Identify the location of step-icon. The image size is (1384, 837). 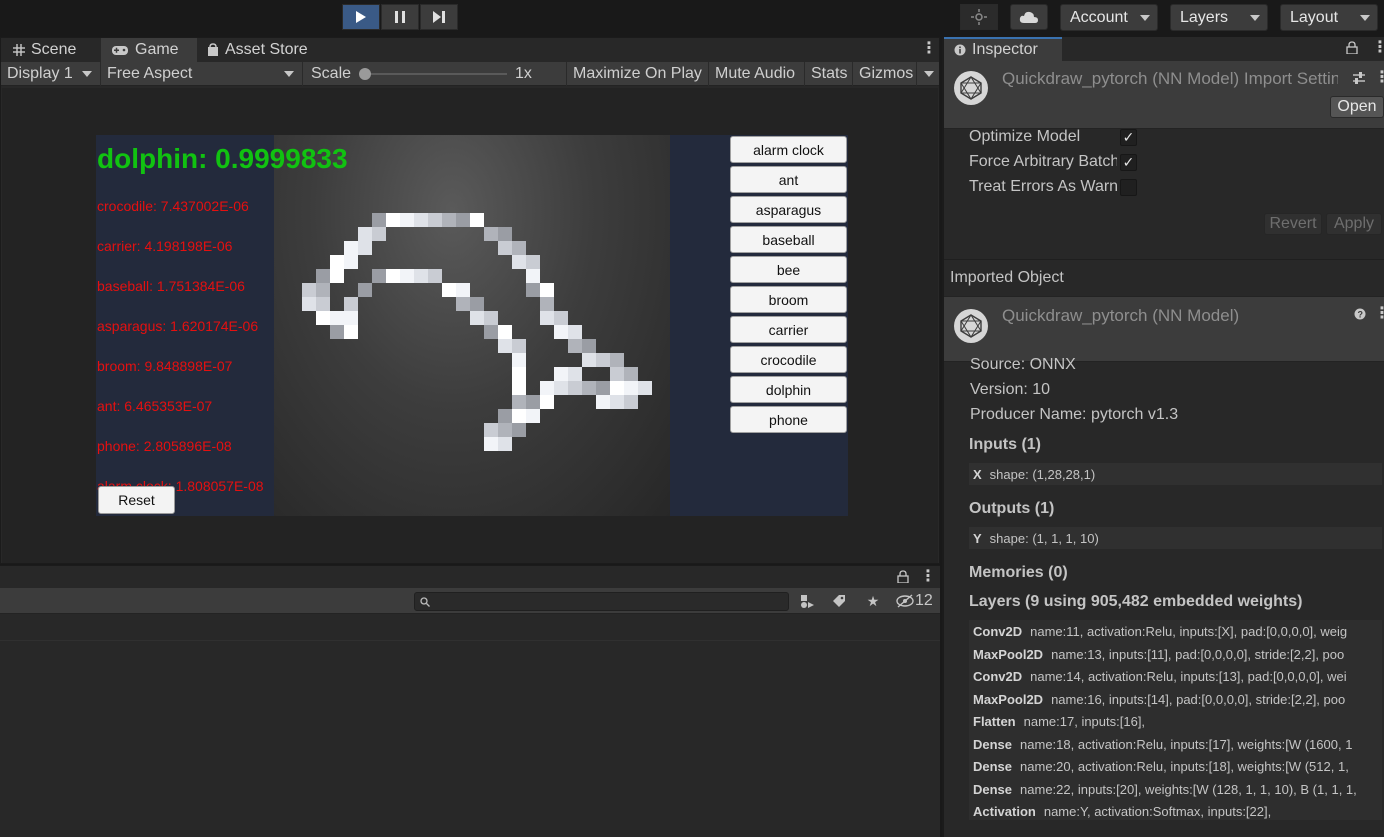
(439, 17).